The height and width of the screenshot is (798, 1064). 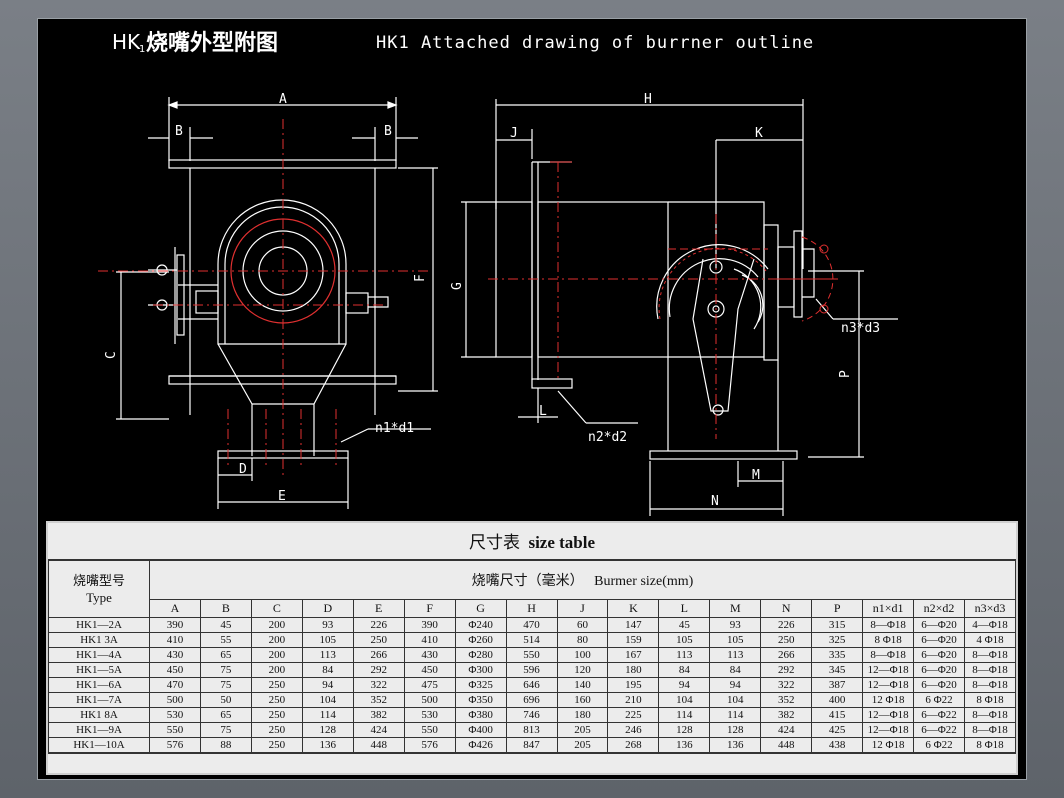 I want to click on size-cell: 4 Φ18, so click(x=990, y=640).